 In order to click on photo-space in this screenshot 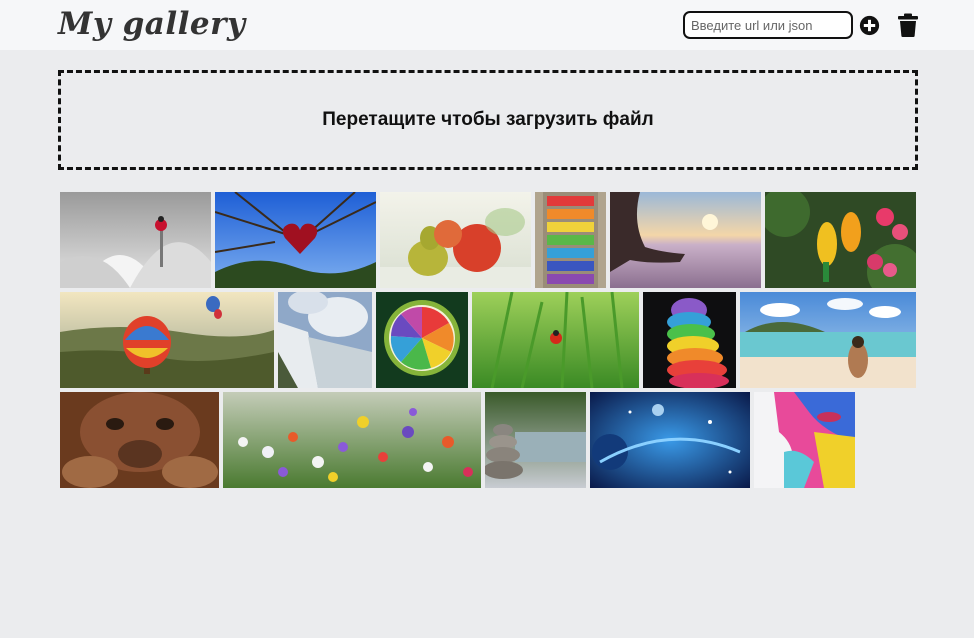, I will do `click(670, 440)`.